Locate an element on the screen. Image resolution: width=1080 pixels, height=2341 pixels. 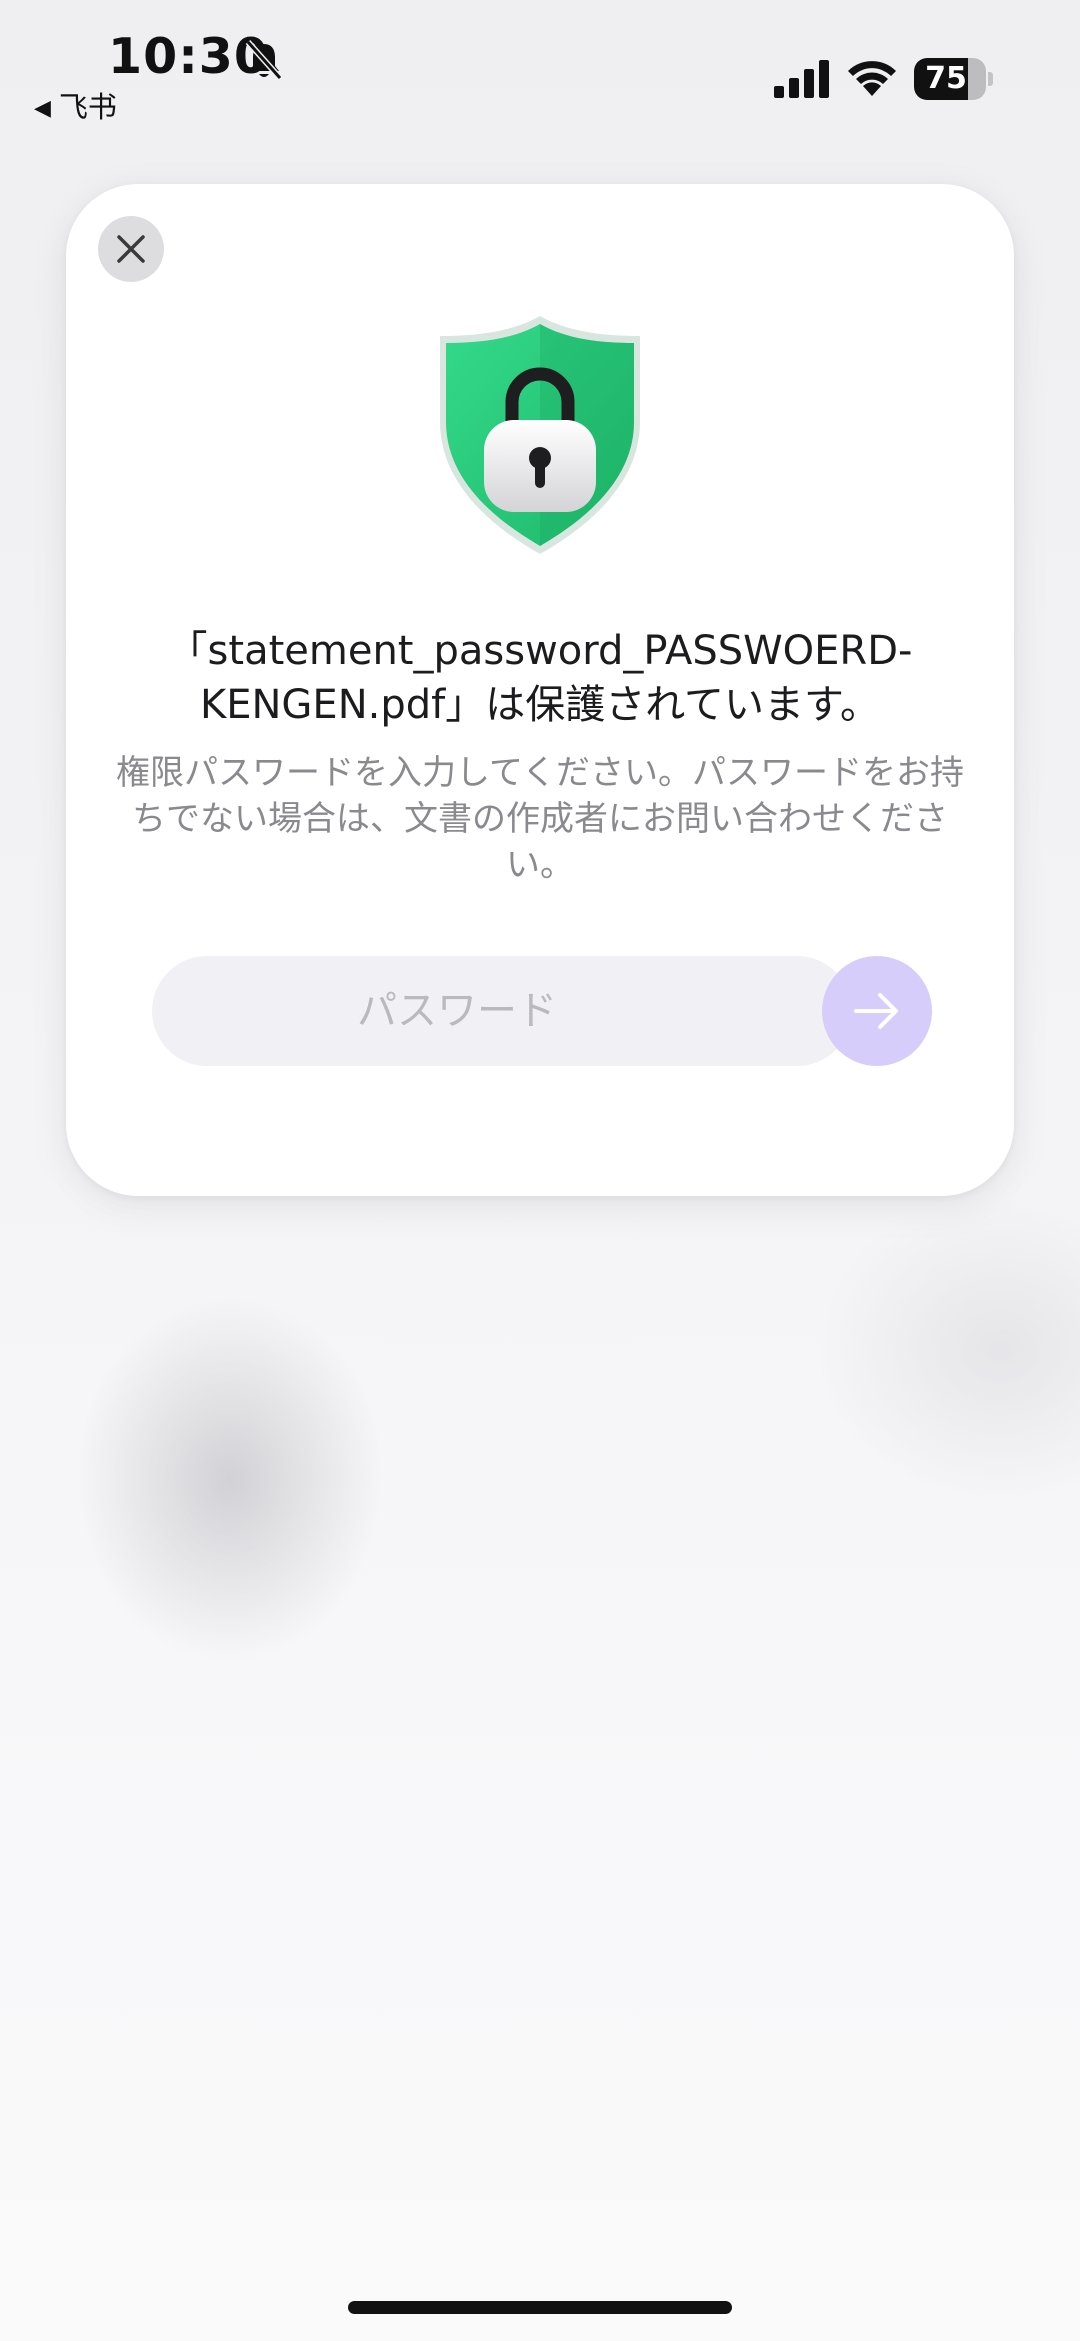
password-input is located at coordinates (502, 1011).